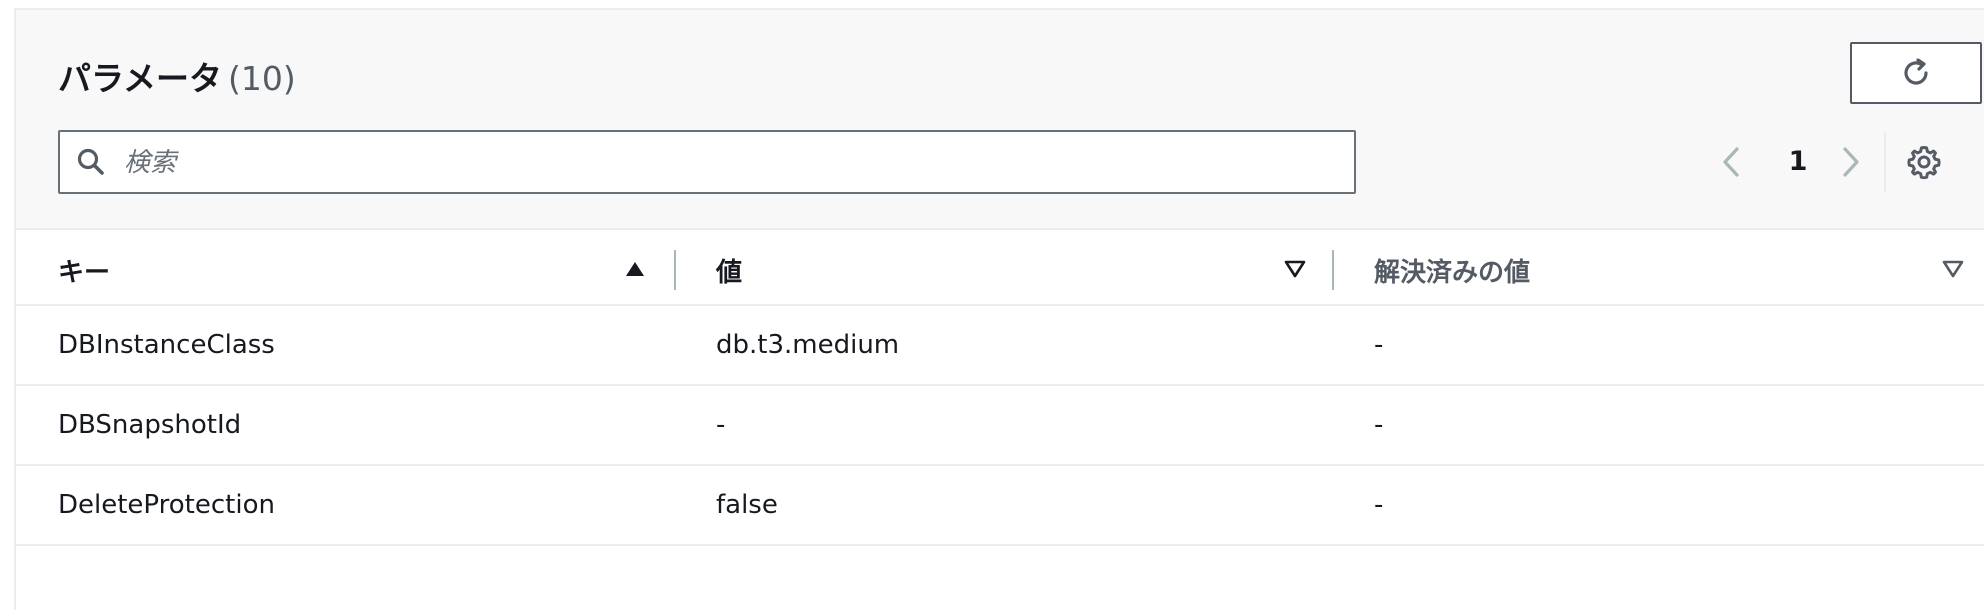 The width and height of the screenshot is (1984, 610). I want to click on pagination-divider, so click(1885, 162).